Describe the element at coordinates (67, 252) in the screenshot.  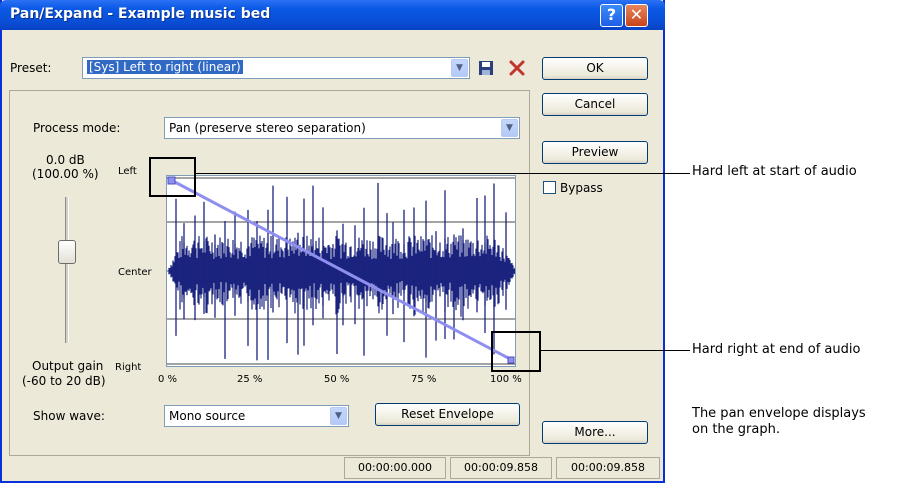
I see `gain-slider-thumb` at that location.